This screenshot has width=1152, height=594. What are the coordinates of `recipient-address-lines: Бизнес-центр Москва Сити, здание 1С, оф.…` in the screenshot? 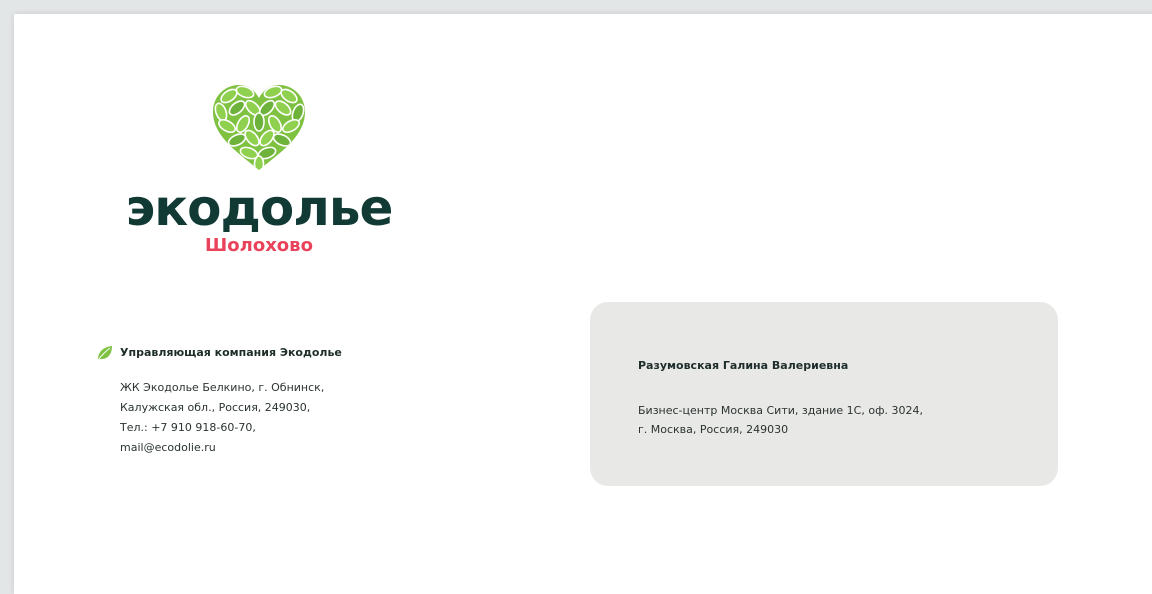 It's located at (780, 420).